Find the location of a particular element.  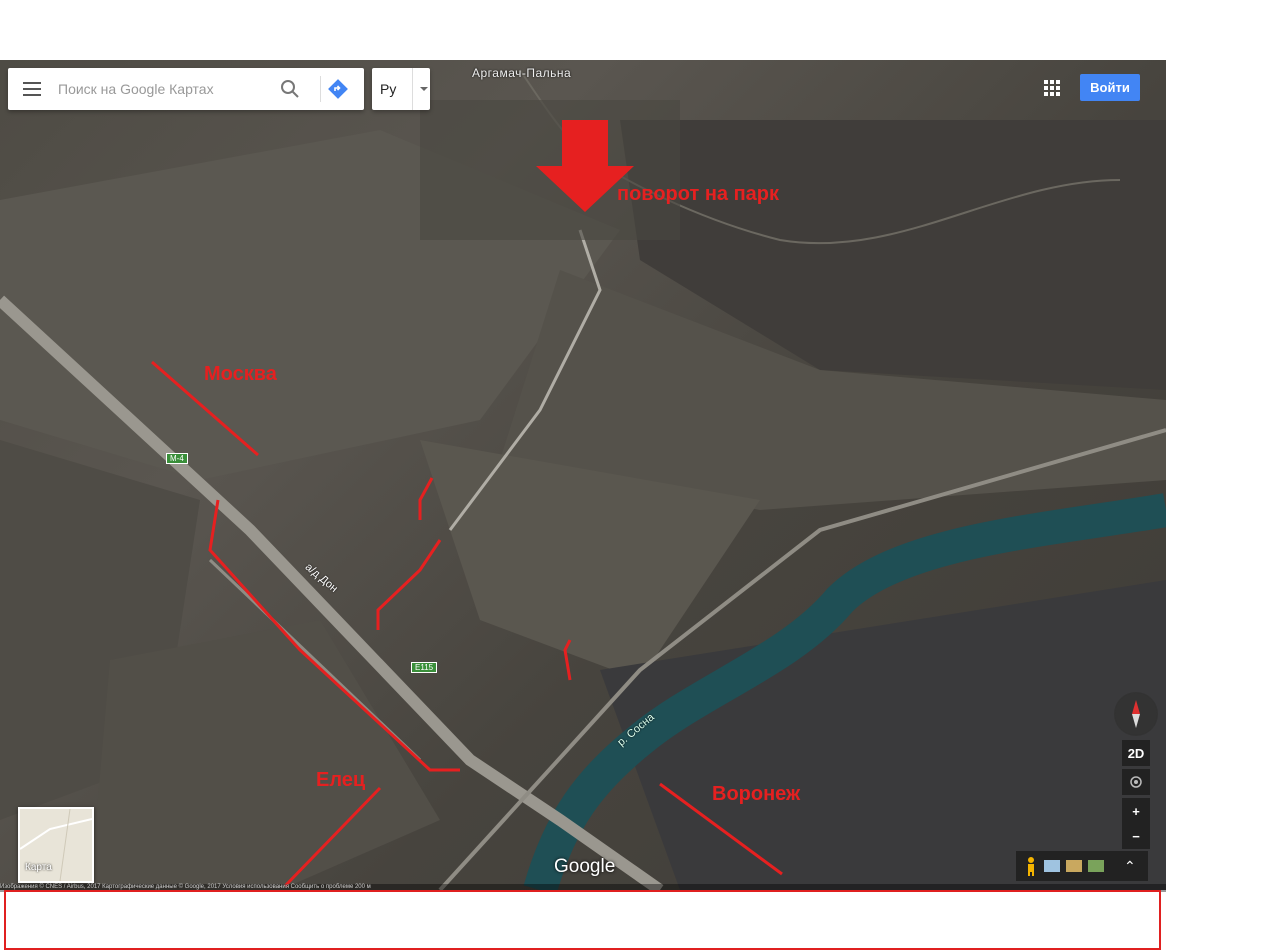

road-shield-m4: M-4 is located at coordinates (177, 458).